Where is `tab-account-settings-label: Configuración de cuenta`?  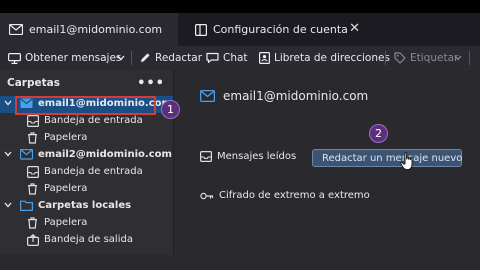
tab-account-settings-label: Configuración de cuenta is located at coordinates (280, 29).